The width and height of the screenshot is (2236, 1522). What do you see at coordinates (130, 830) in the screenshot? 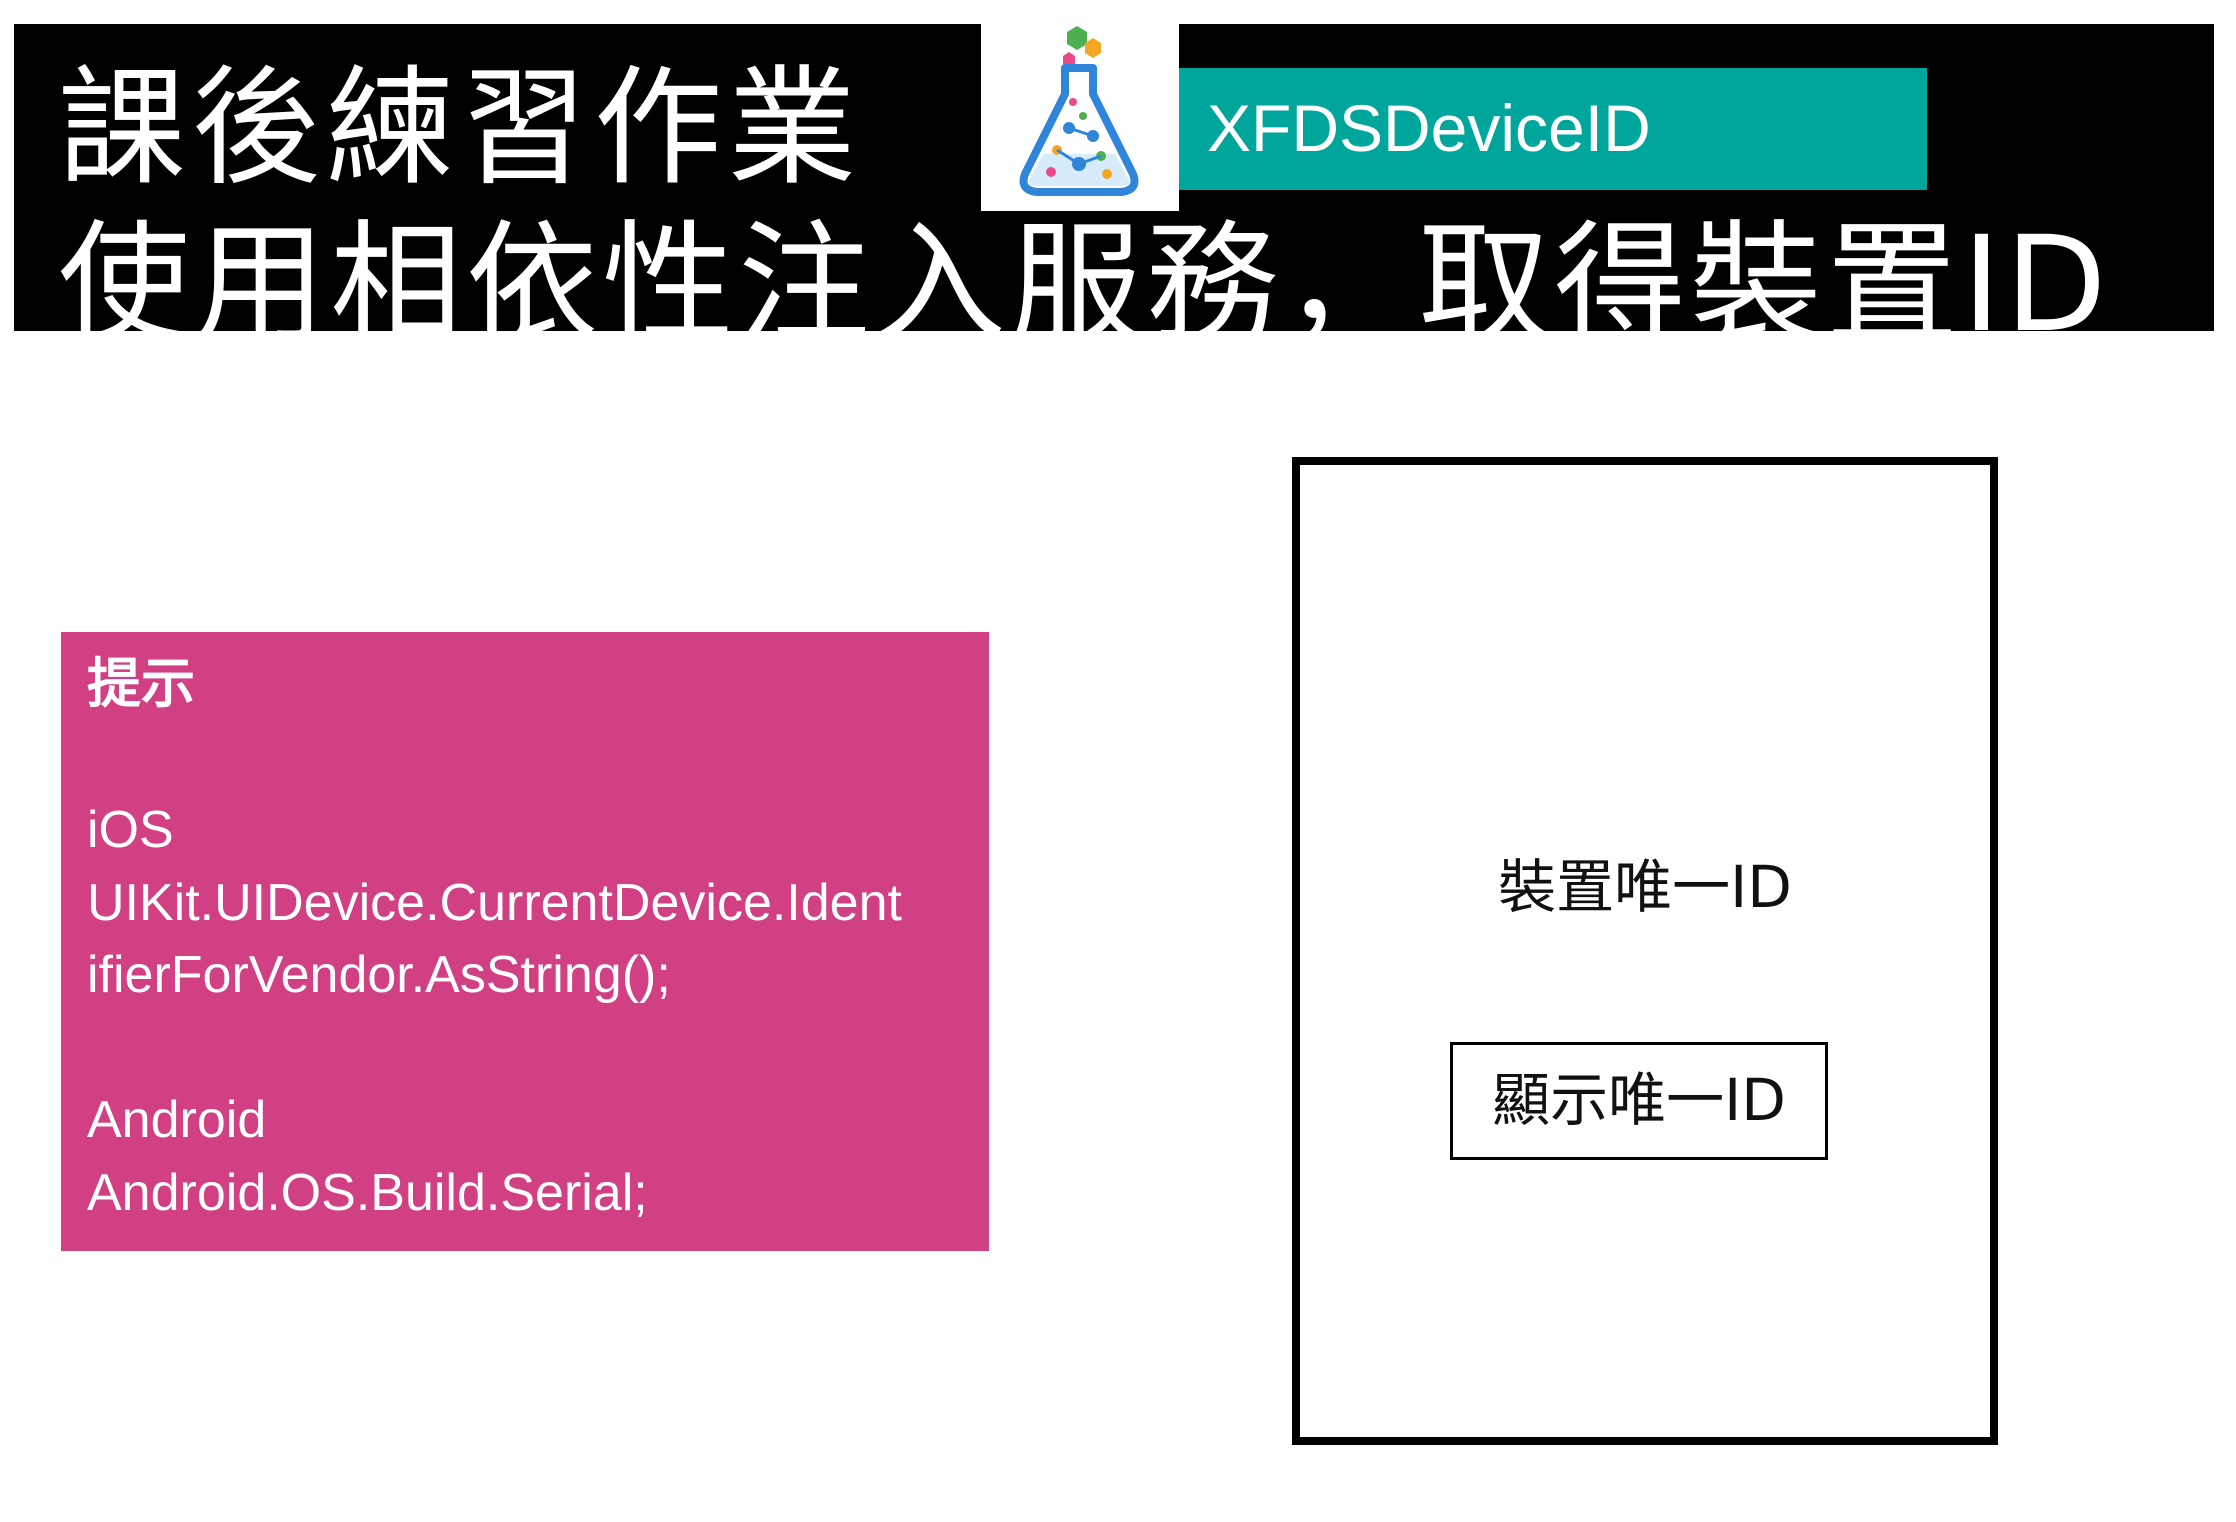
I see `ios-label: iOS` at bounding box center [130, 830].